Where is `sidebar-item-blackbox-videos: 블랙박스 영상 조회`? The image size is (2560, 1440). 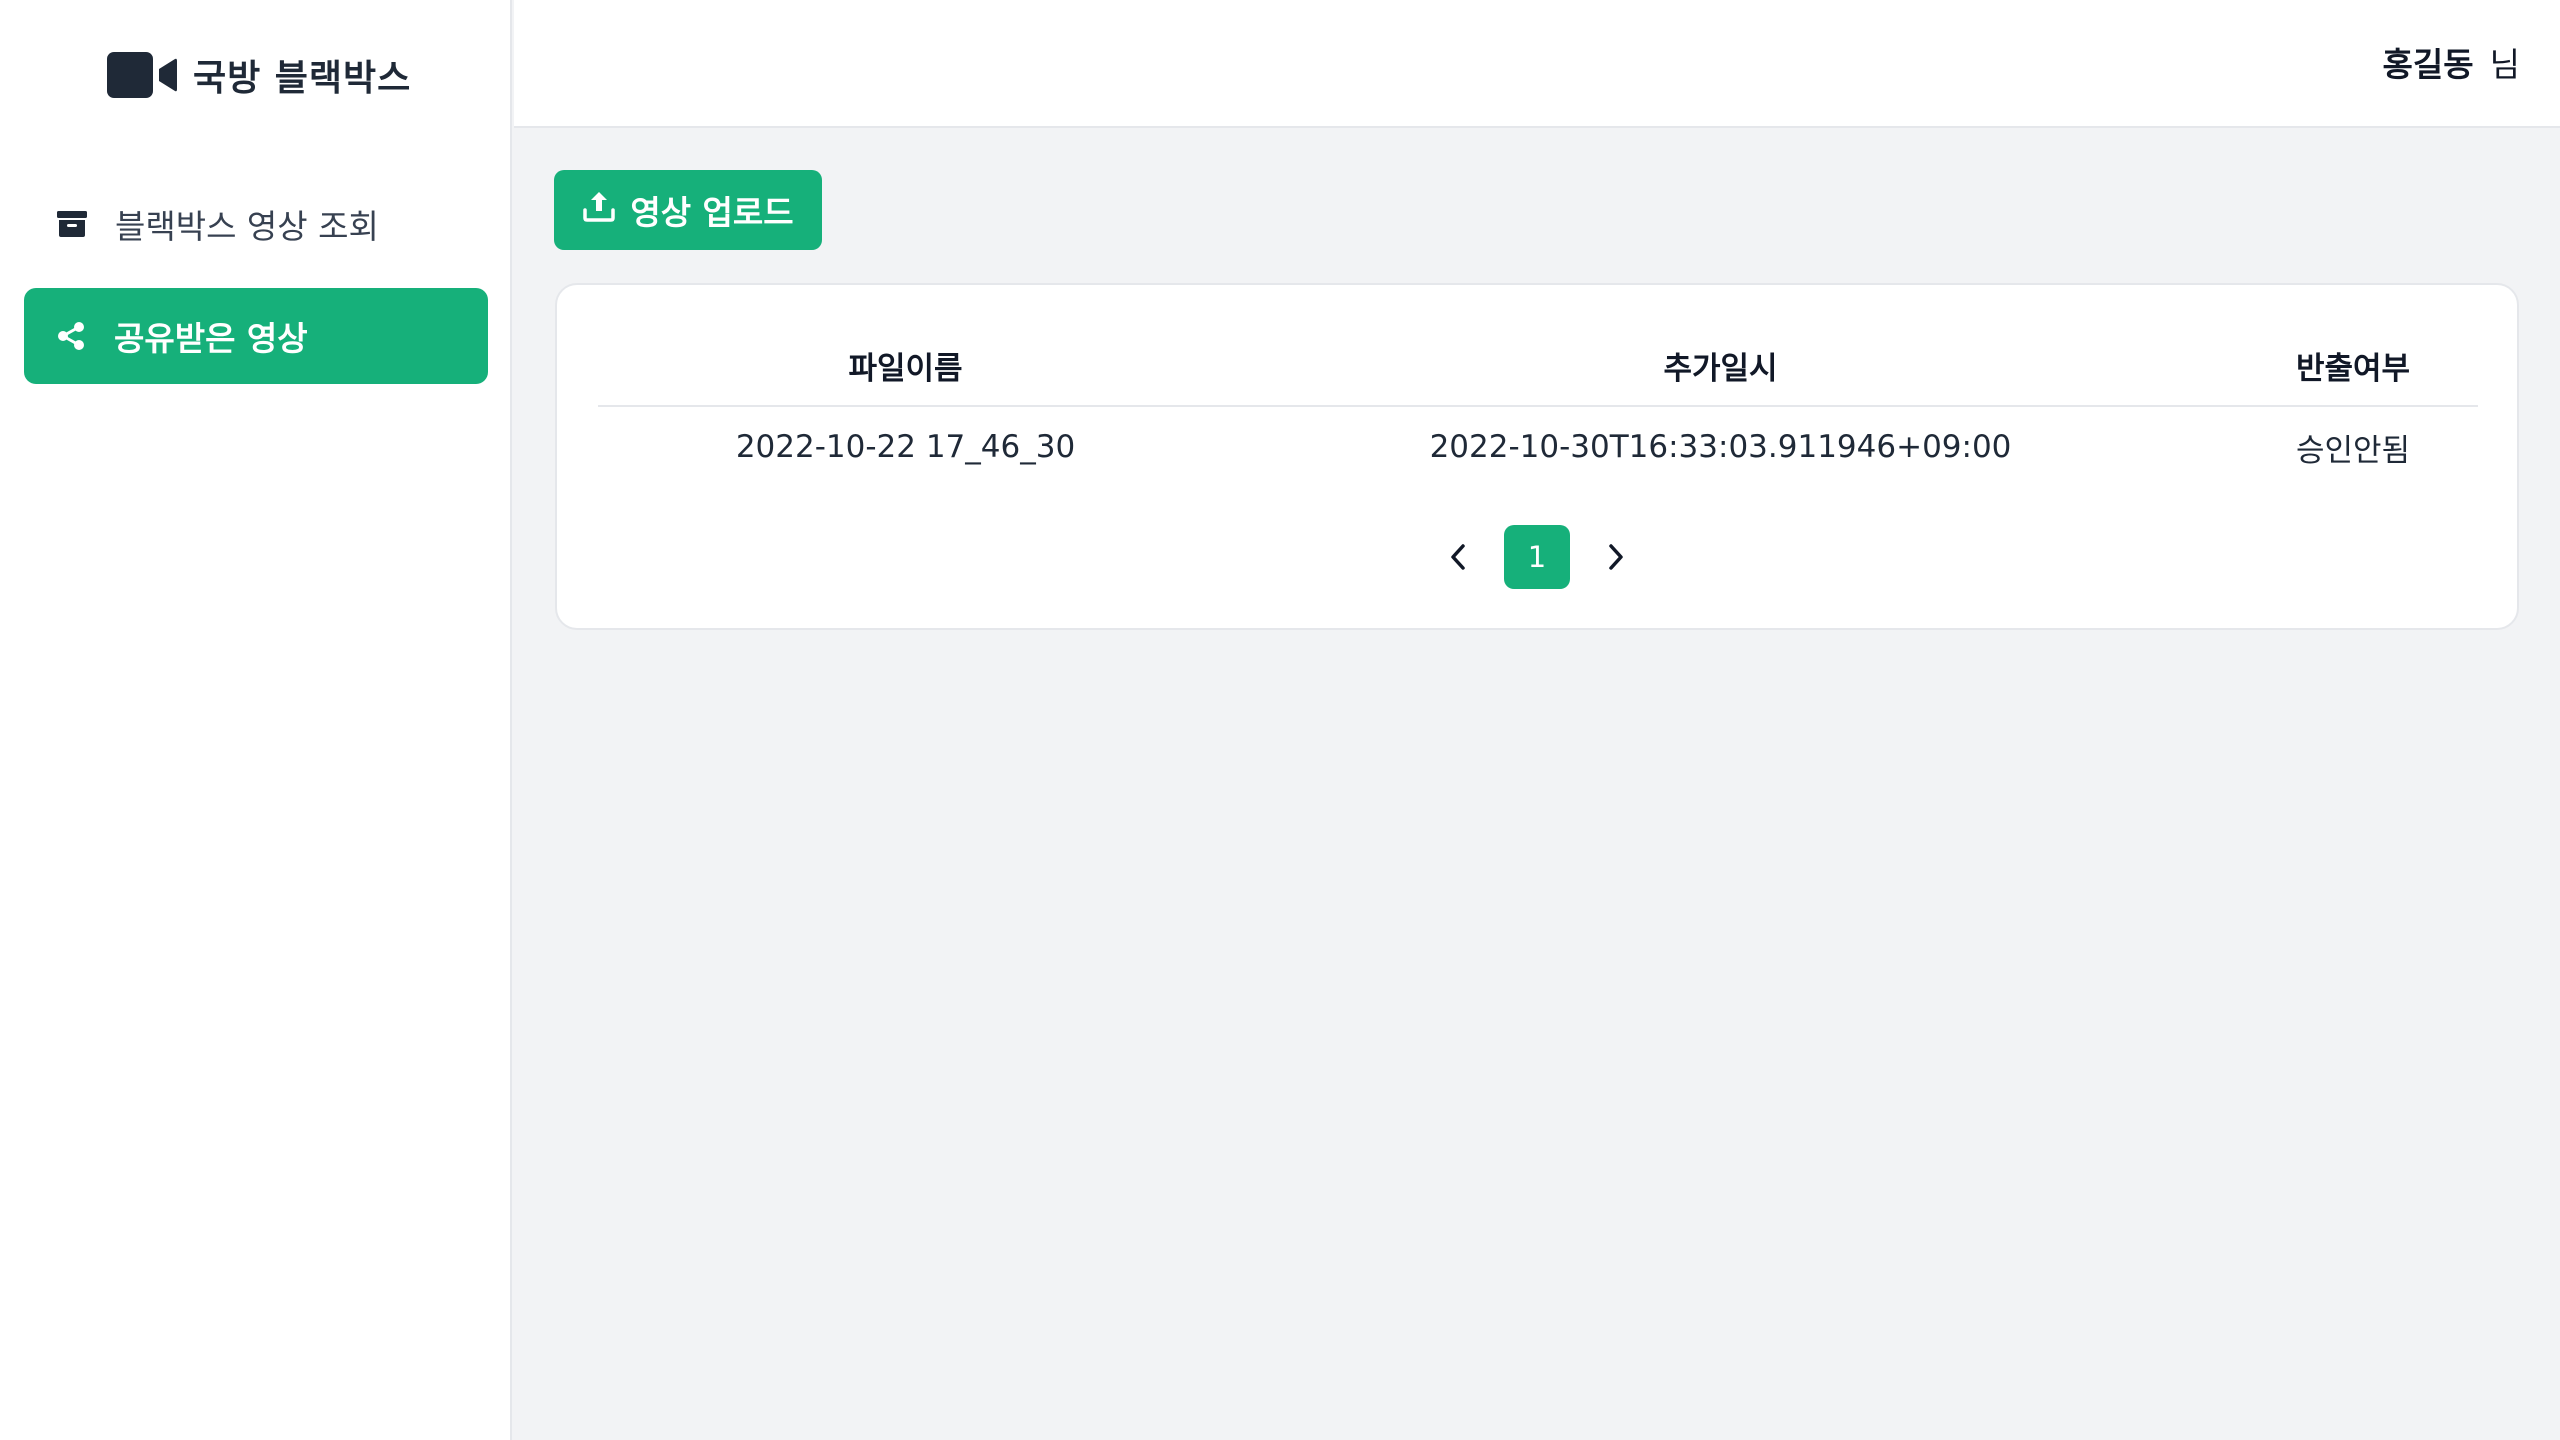 sidebar-item-blackbox-videos: 블랙박스 영상 조회 is located at coordinates (256, 224).